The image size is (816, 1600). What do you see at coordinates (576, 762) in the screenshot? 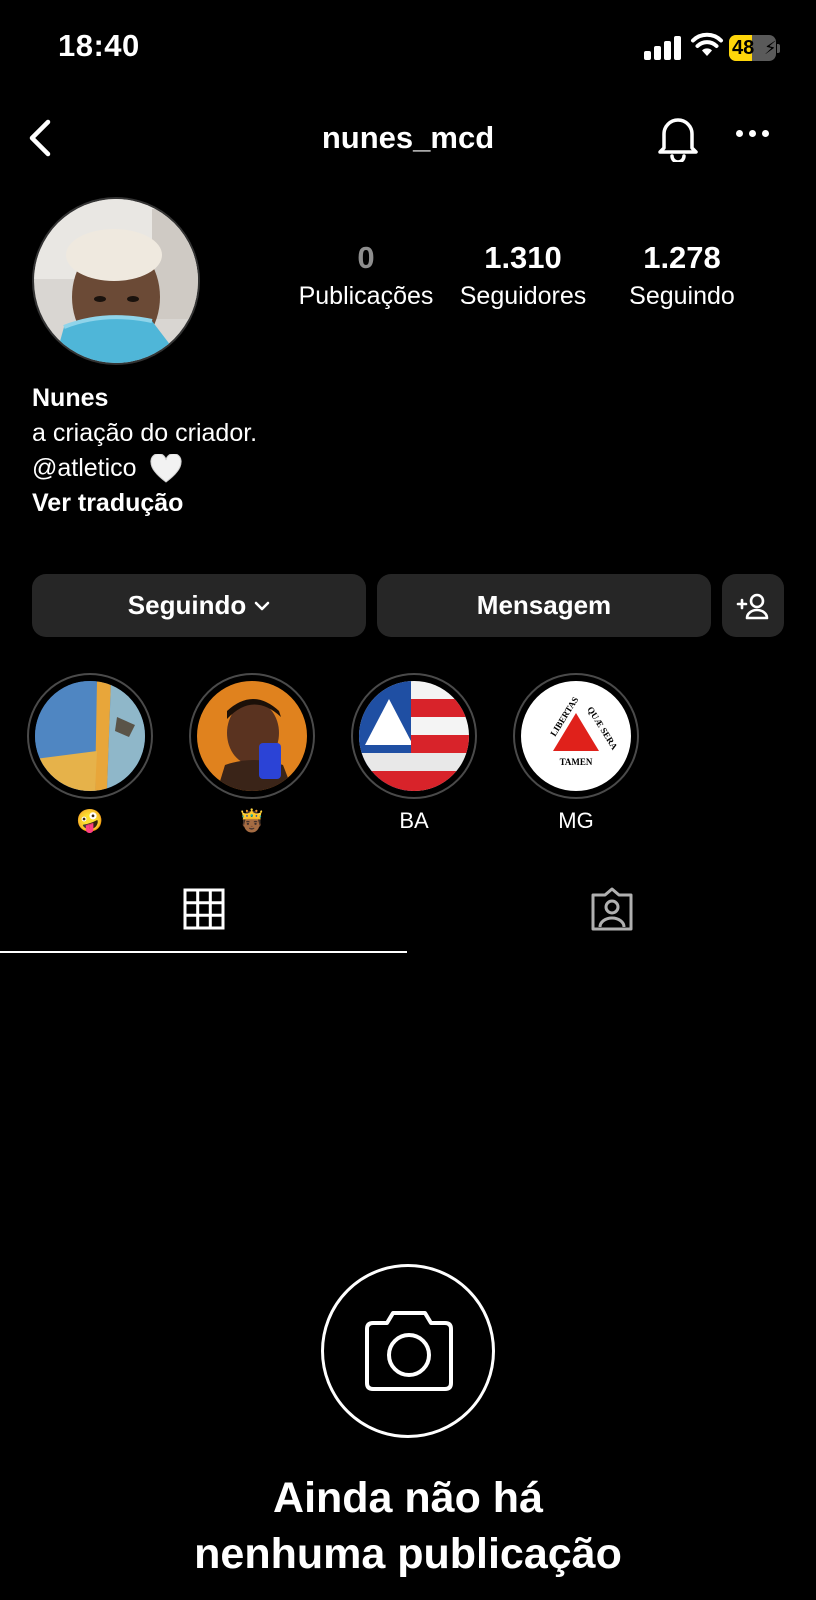
I see `mg-flag-text-bottom: TAMEN` at bounding box center [576, 762].